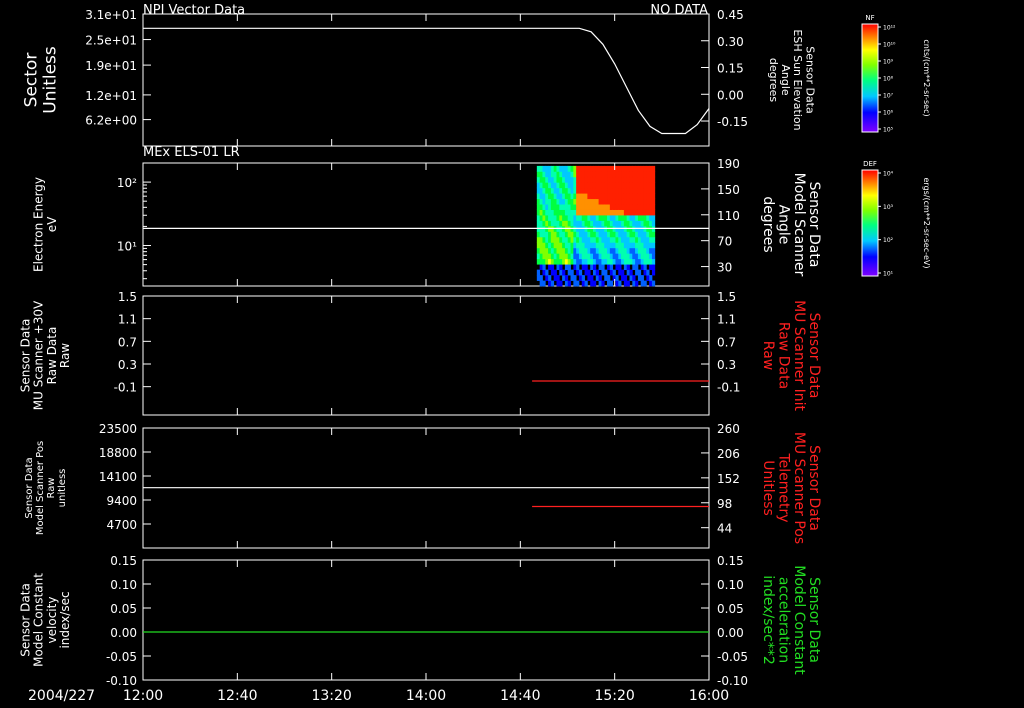  Describe the element at coordinates (61, 696) in the screenshot. I see `date-label: 2004/227` at that location.